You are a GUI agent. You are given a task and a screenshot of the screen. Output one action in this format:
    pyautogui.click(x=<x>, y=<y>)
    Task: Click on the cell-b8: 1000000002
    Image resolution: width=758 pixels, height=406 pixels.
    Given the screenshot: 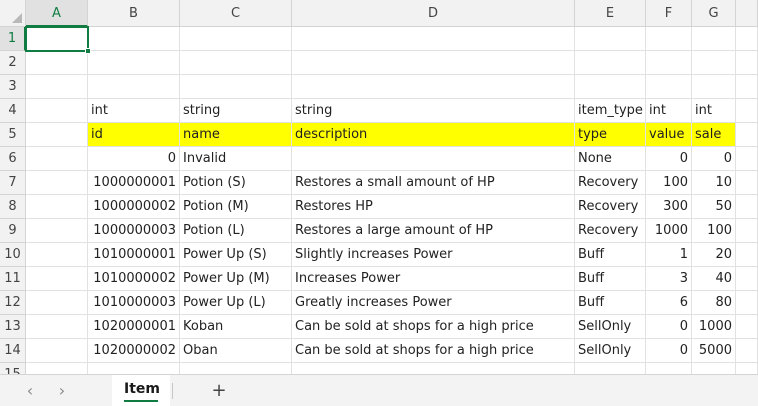 What is the action you would take?
    pyautogui.click(x=134, y=207)
    